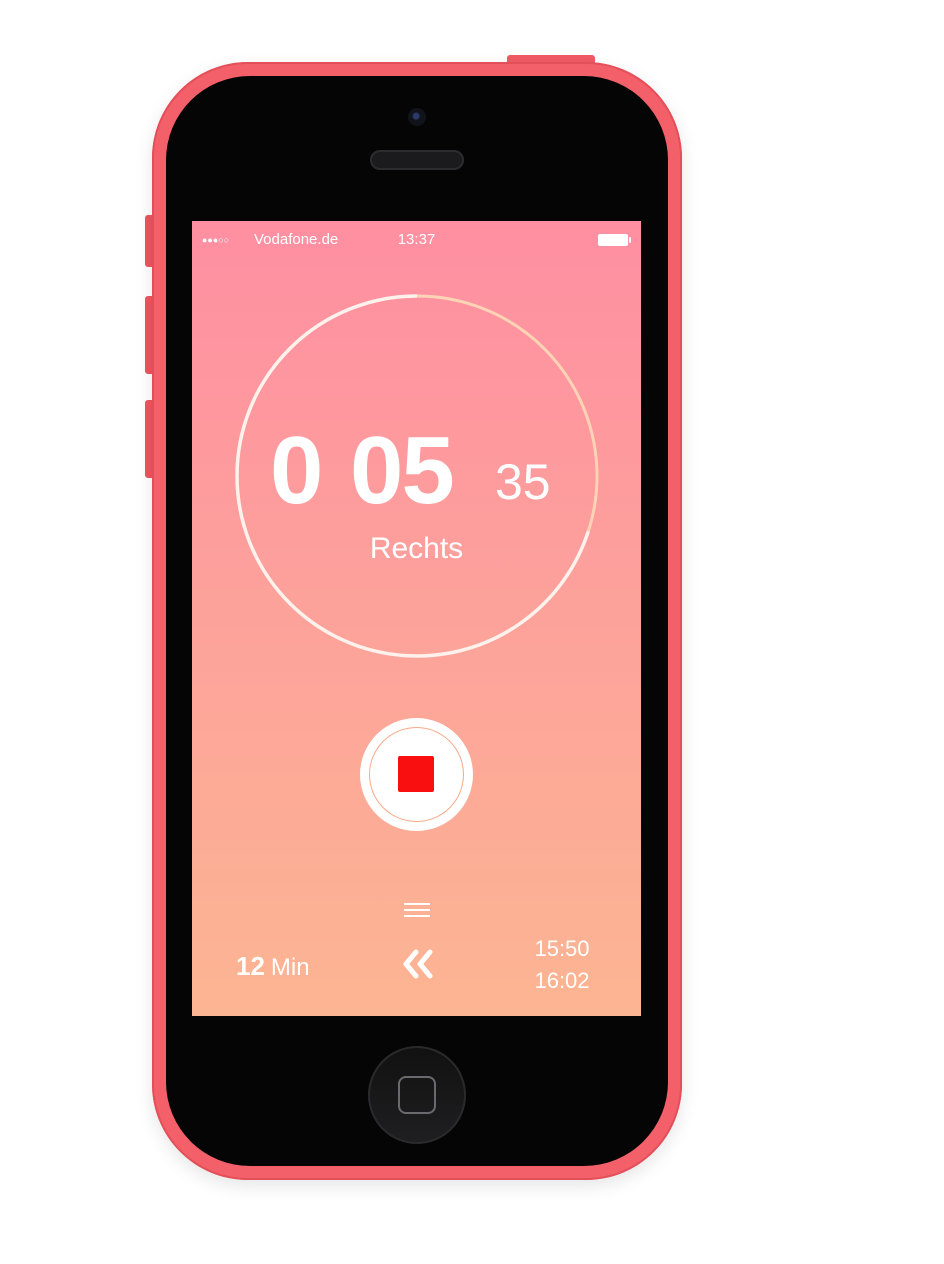  I want to click on duration-unit: Min, so click(290, 967).